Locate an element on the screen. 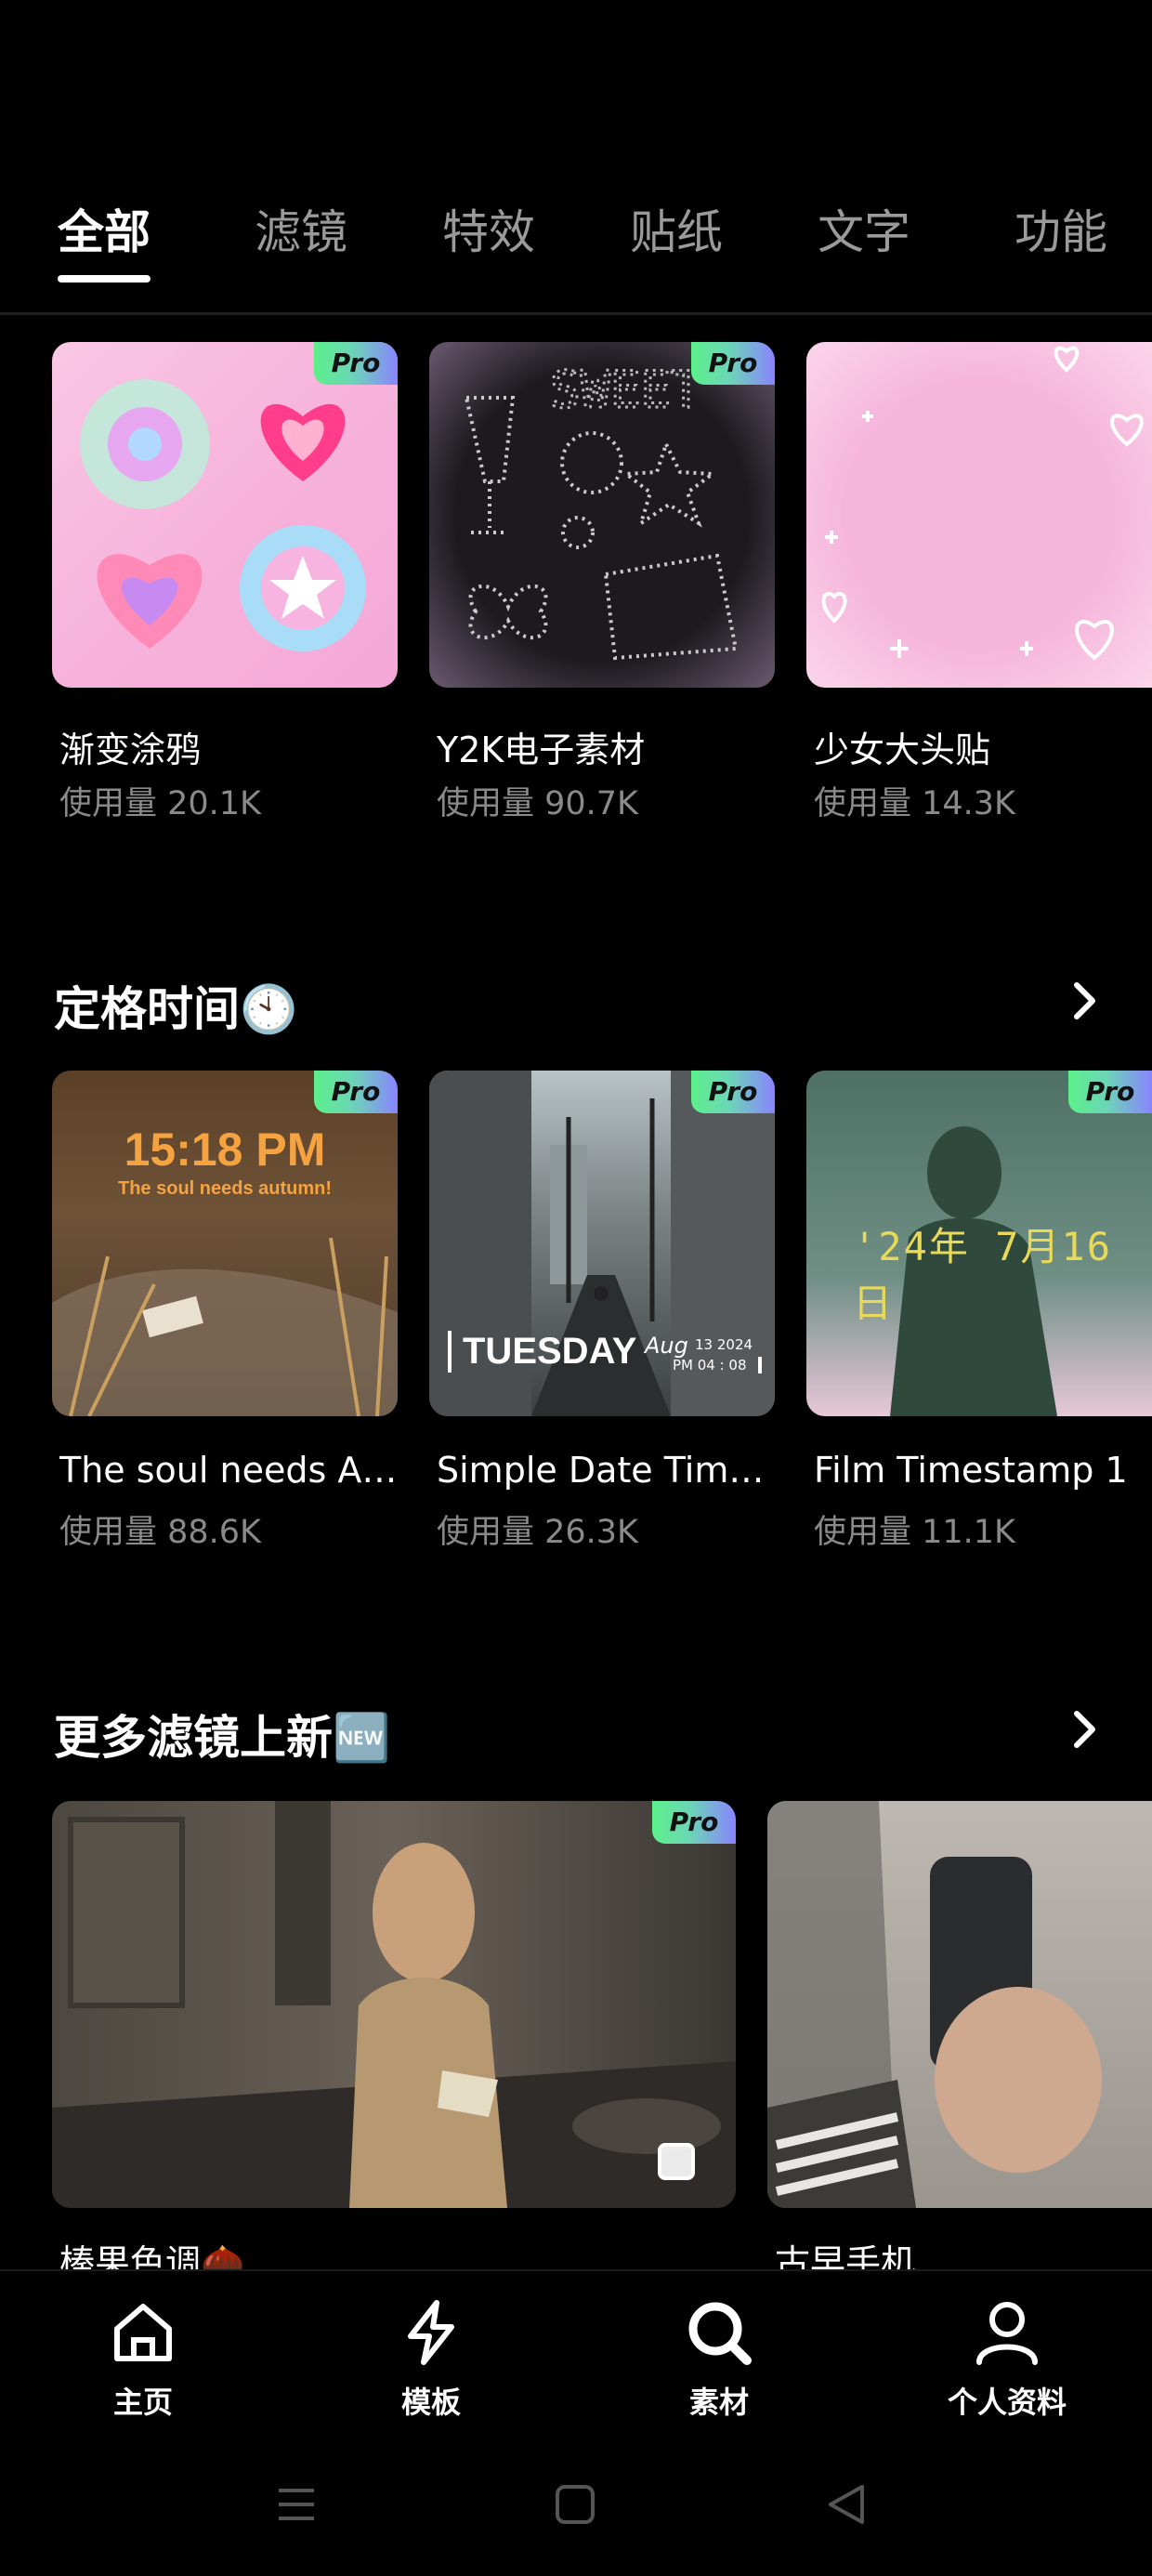 The image size is (1152, 2576). thumbnail-film-timestamp: '24年 7月16日 Pro is located at coordinates (979, 1243).